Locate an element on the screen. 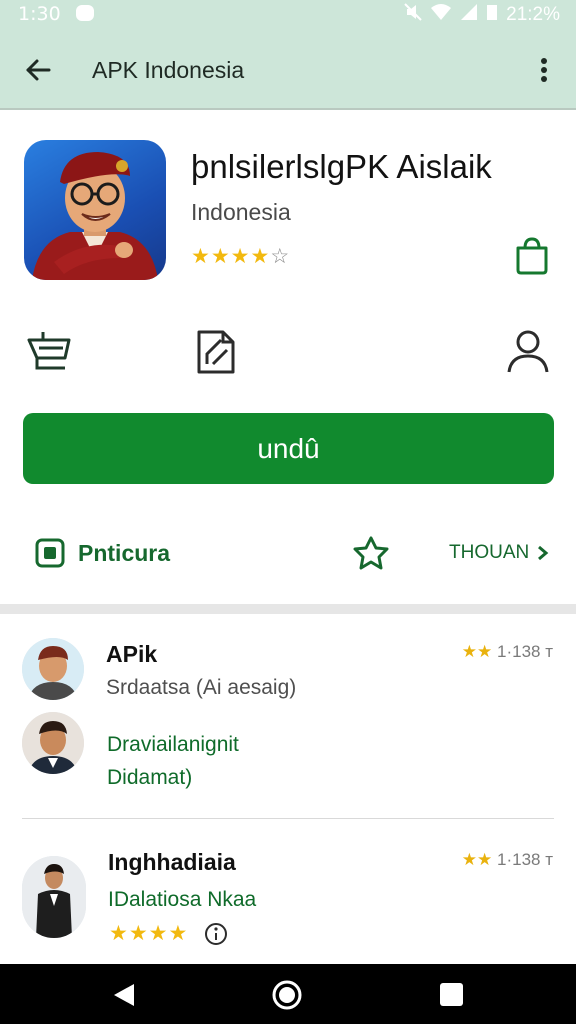  mute-icon is located at coordinates (413, 15).